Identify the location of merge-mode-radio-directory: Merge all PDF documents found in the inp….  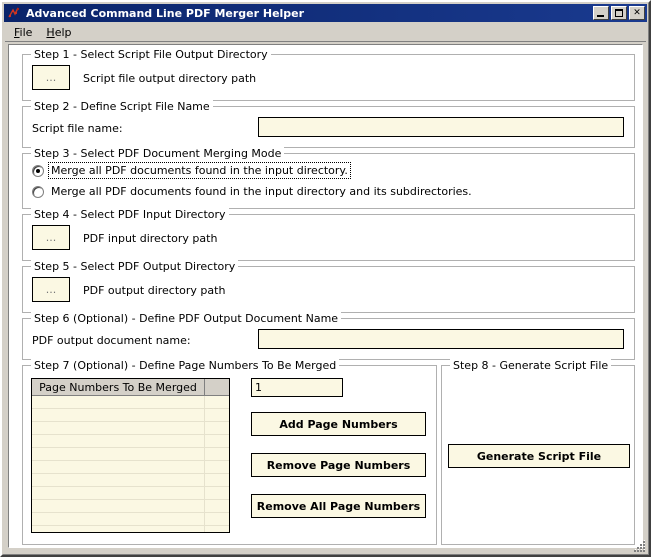
(191, 170).